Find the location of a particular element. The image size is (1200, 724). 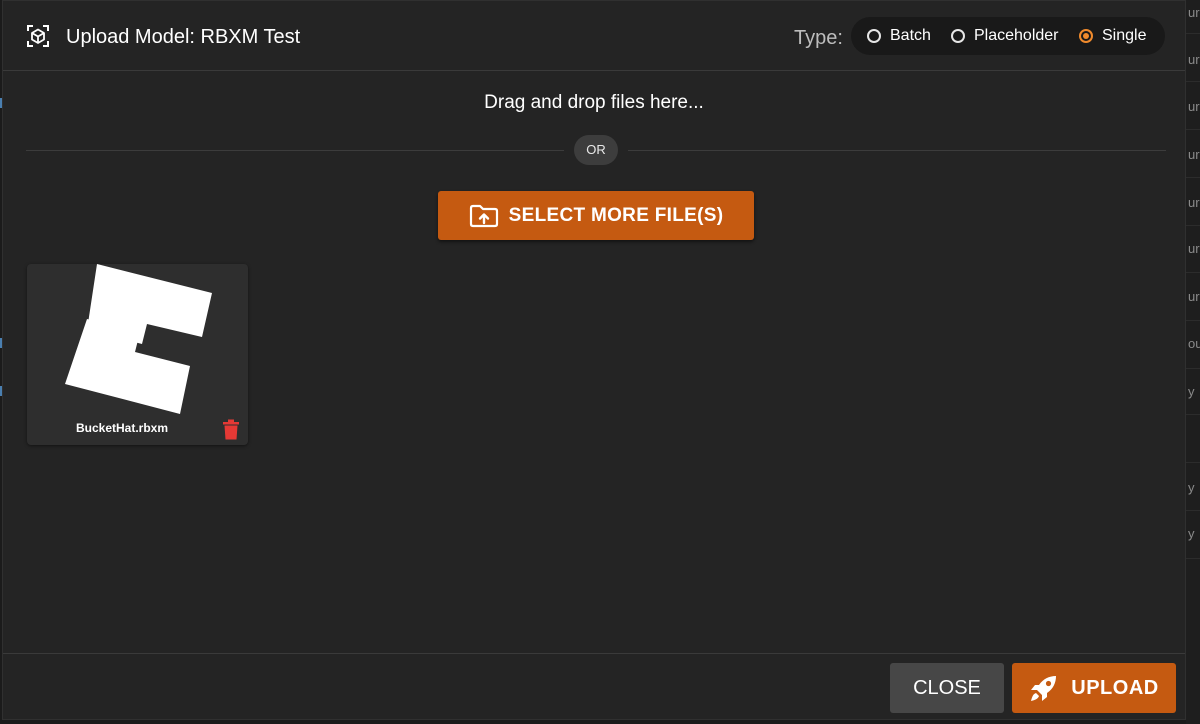

radio-label-placeholder: Placeholder is located at coordinates (1016, 35).